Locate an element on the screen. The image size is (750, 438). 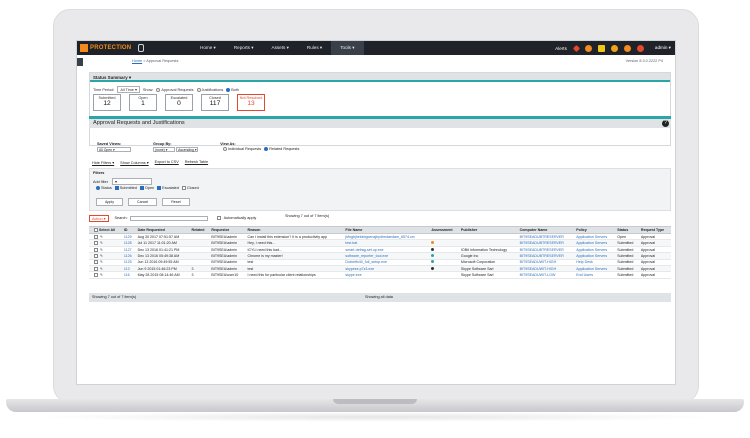
auto-apply-checkbox is located at coordinates (218, 218).